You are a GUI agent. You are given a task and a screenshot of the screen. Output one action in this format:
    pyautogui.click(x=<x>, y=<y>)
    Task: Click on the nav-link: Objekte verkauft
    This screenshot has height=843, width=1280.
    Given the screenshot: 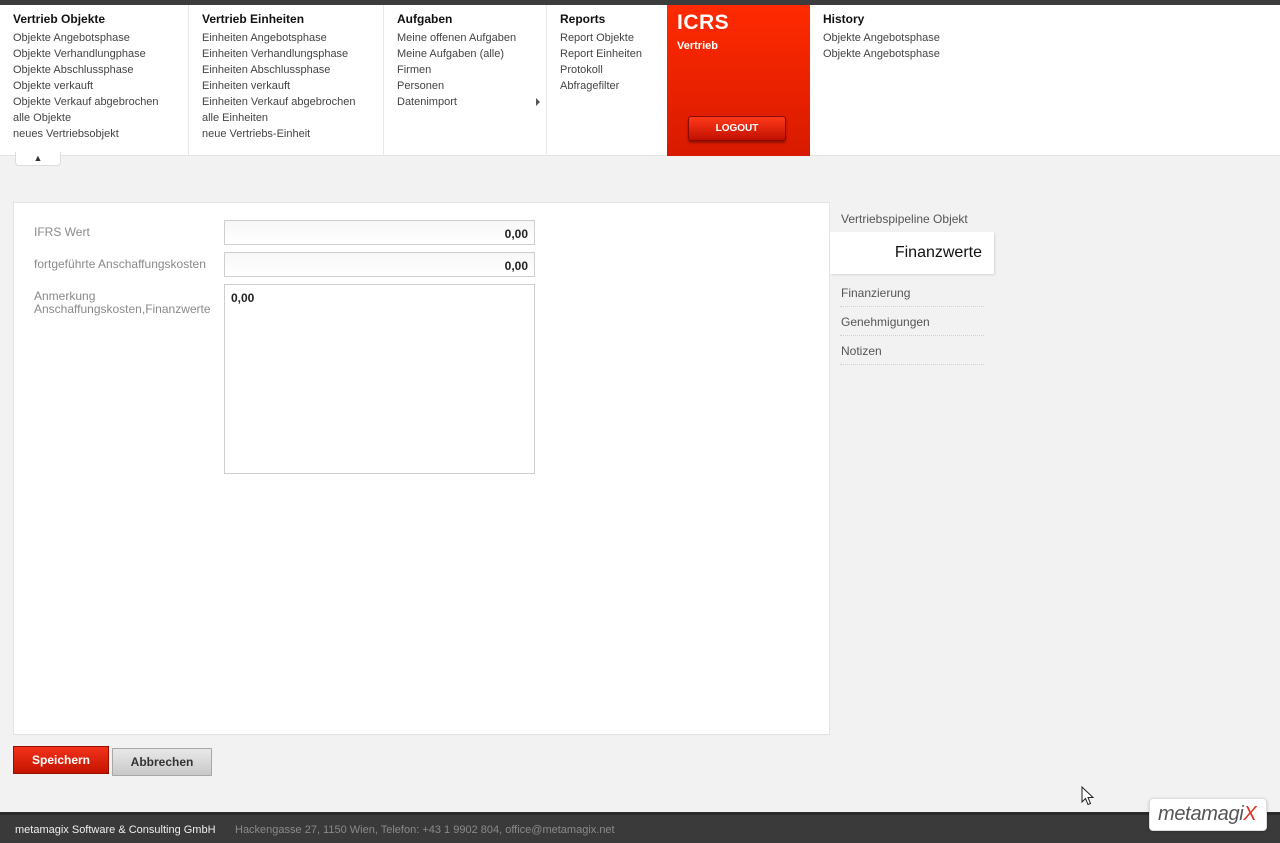 What is the action you would take?
    pyautogui.click(x=94, y=86)
    